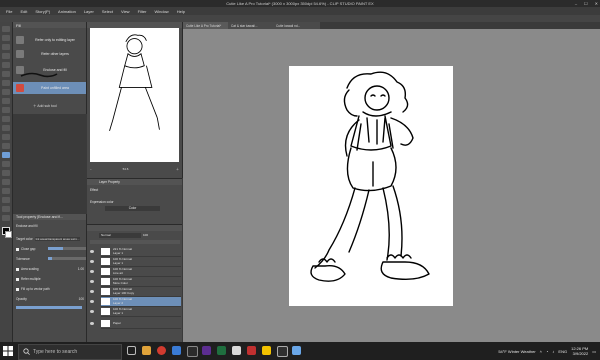 Image resolution: width=600 pixels, height=360 pixels. What do you see at coordinates (146, 350) in the screenshot?
I see `file-explorer-icon` at bounding box center [146, 350].